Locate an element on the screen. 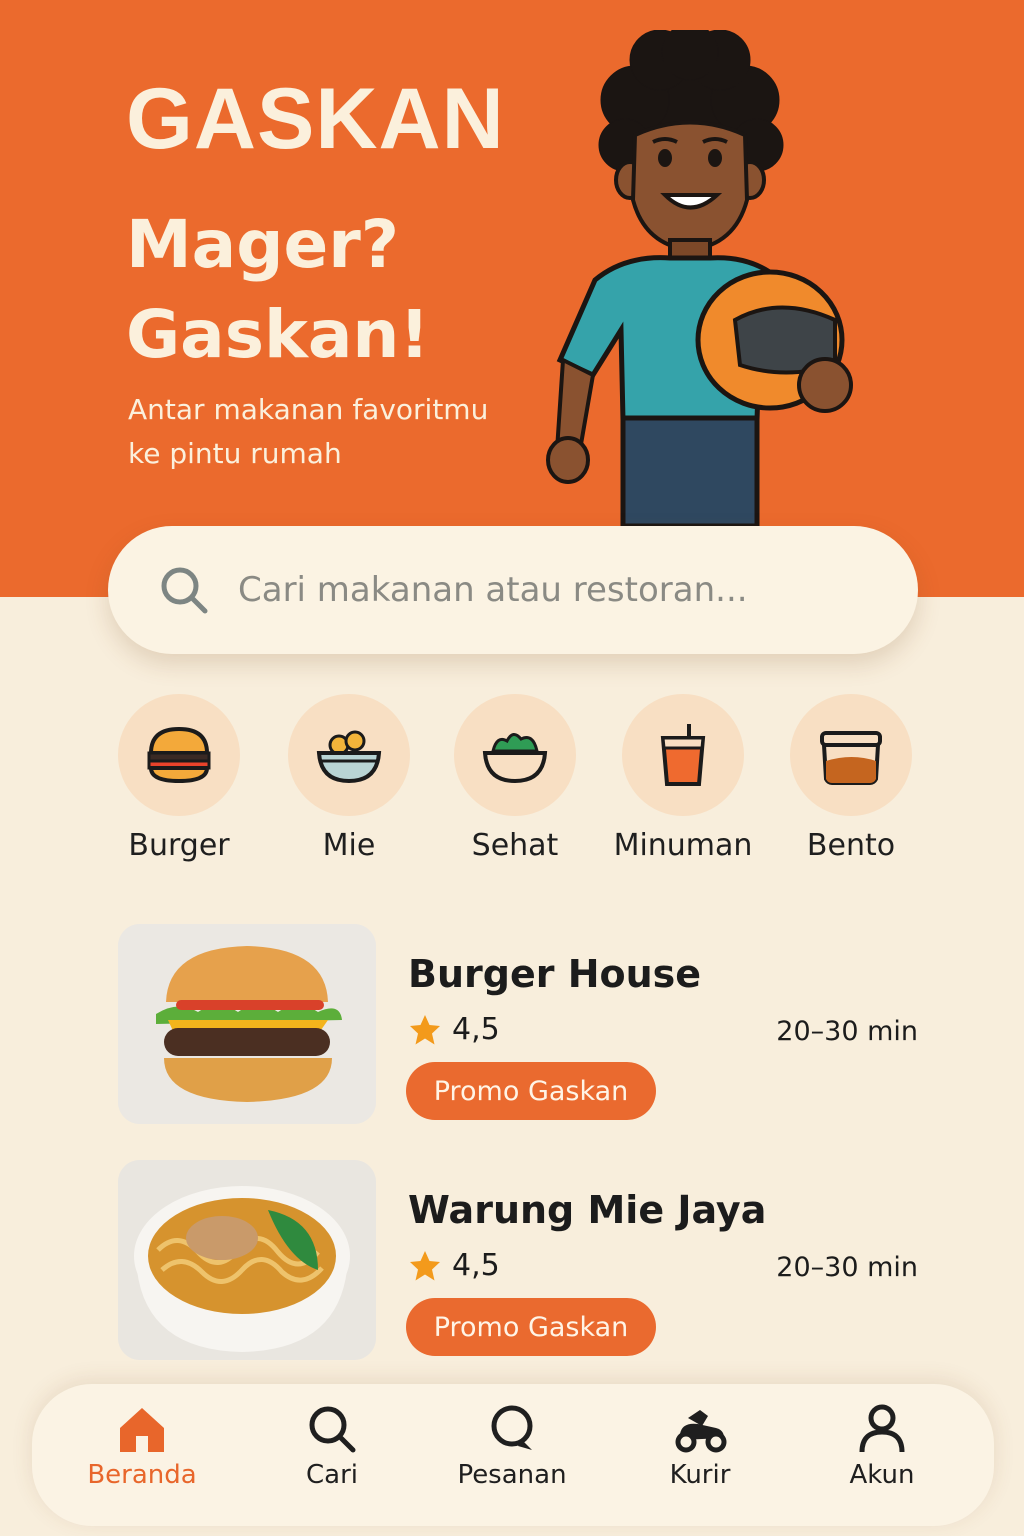 The width and height of the screenshot is (1024, 1536). noodle-bowl-icon is located at coordinates (349, 757).